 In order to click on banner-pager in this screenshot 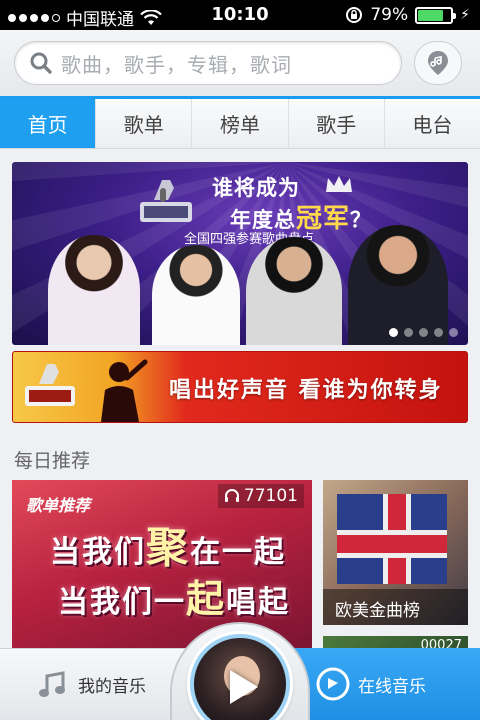, I will do `click(423, 332)`.